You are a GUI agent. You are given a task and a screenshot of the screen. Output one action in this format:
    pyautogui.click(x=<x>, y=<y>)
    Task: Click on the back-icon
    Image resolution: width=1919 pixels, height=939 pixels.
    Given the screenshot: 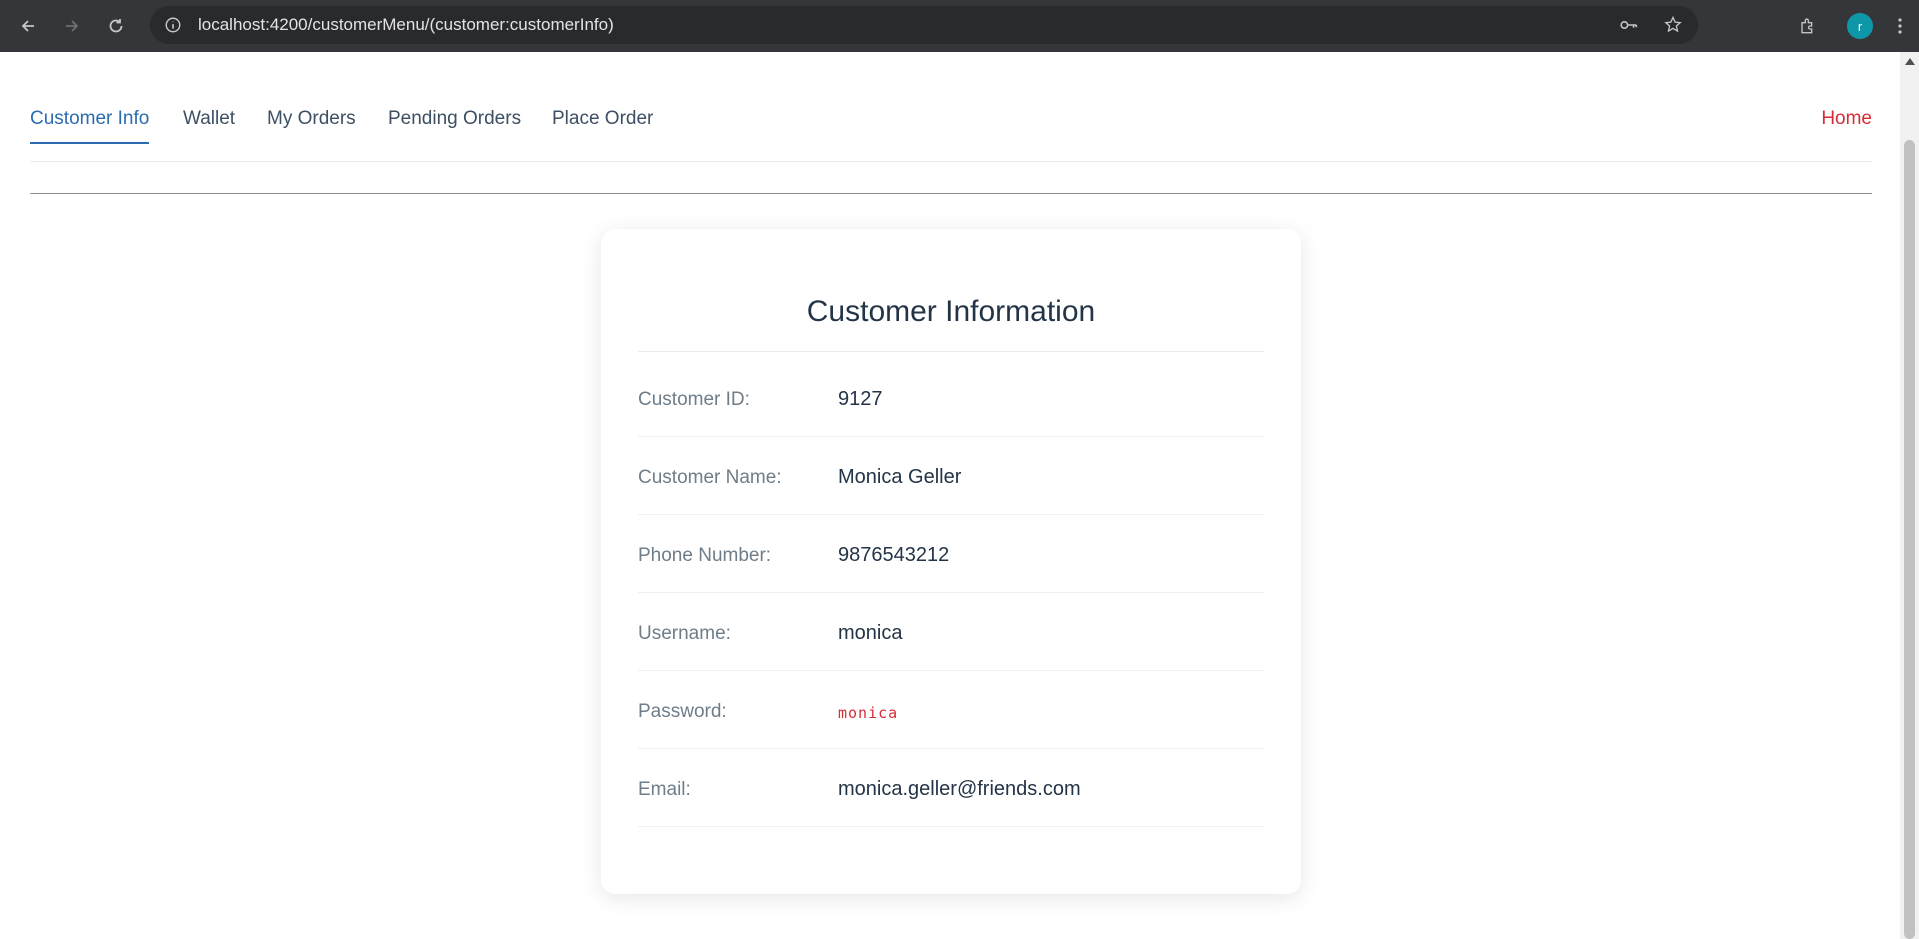 What is the action you would take?
    pyautogui.click(x=28, y=26)
    